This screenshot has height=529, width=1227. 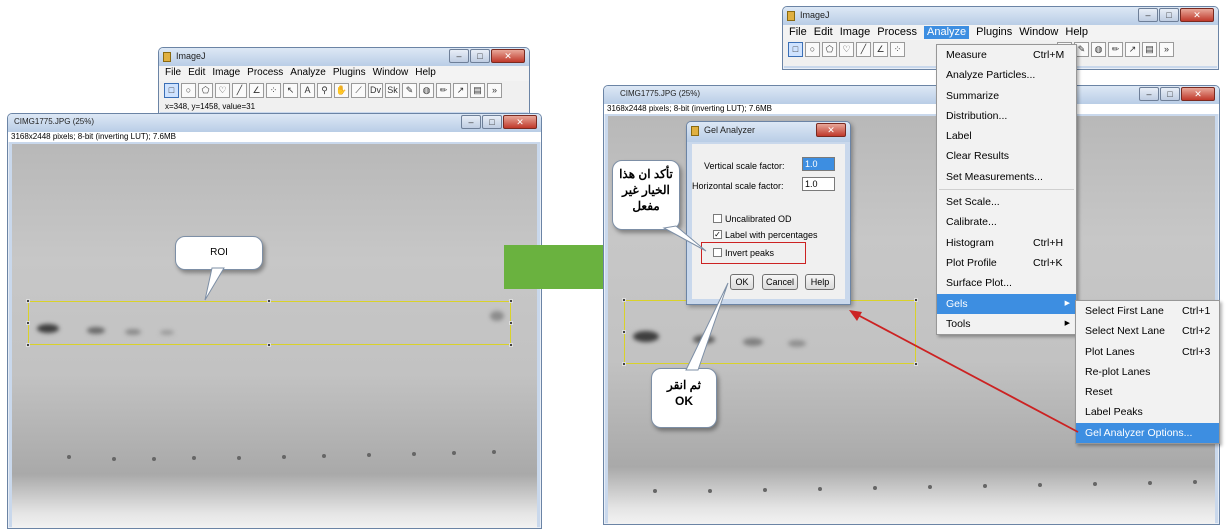 What do you see at coordinates (1006, 156) in the screenshot?
I see `menu-item-clear-results: Clear Results` at bounding box center [1006, 156].